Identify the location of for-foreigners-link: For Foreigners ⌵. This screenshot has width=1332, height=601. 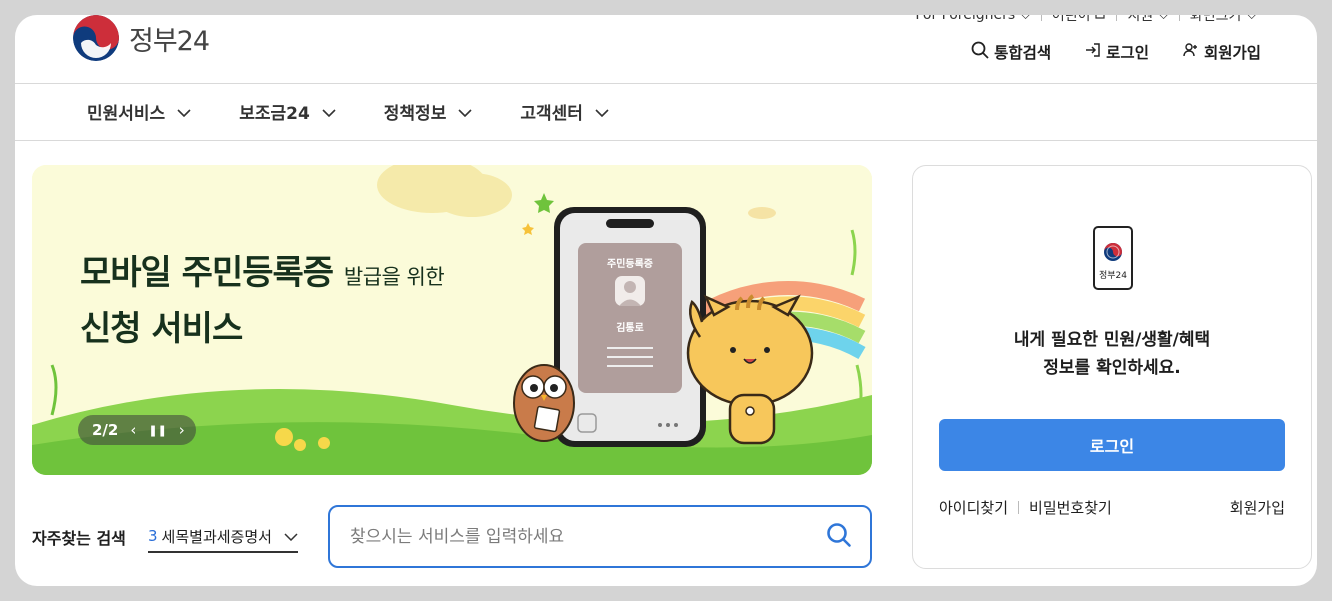
(972, 19).